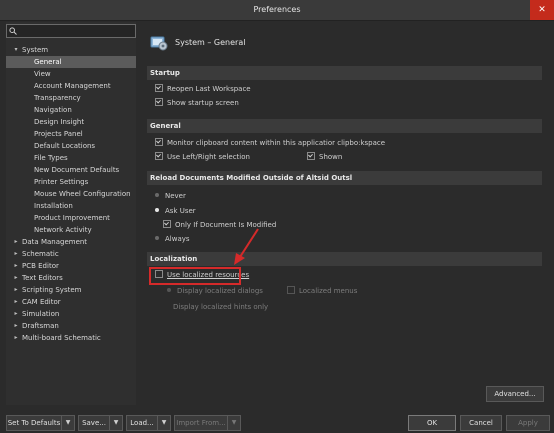  Describe the element at coordinates (164, 423) in the screenshot. I see `load-dropdown: ▼` at that location.